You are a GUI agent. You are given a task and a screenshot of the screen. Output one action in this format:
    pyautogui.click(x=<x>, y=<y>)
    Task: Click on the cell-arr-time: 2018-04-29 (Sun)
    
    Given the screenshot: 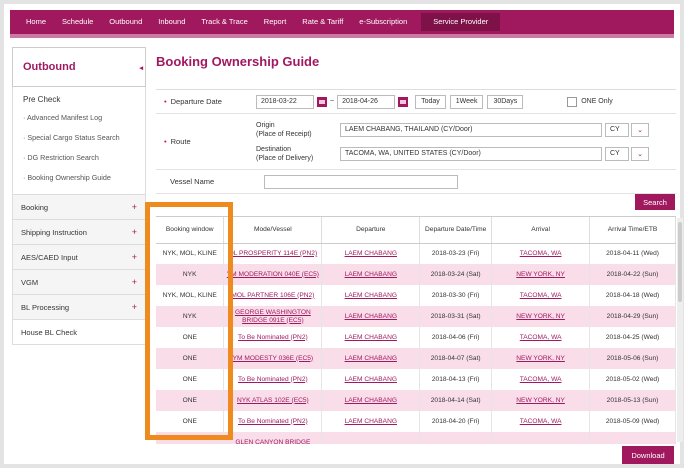 What is the action you would take?
    pyautogui.click(x=632, y=316)
    